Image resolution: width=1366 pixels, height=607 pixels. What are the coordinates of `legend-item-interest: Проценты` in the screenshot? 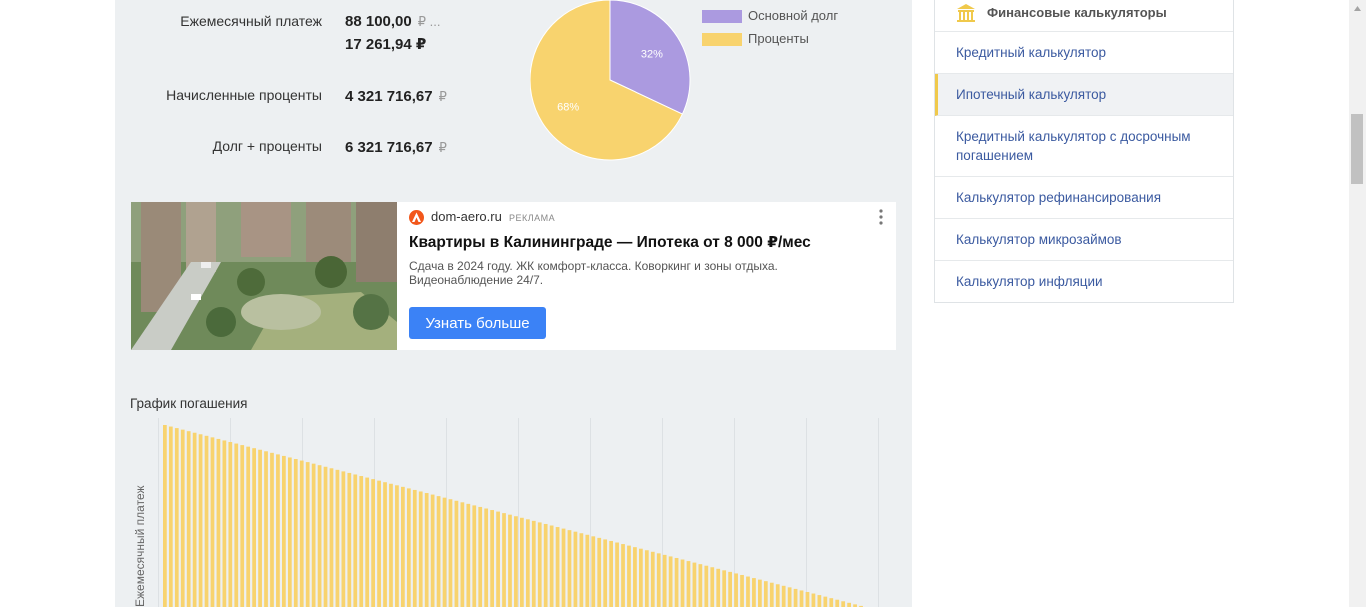 It's located at (802, 39).